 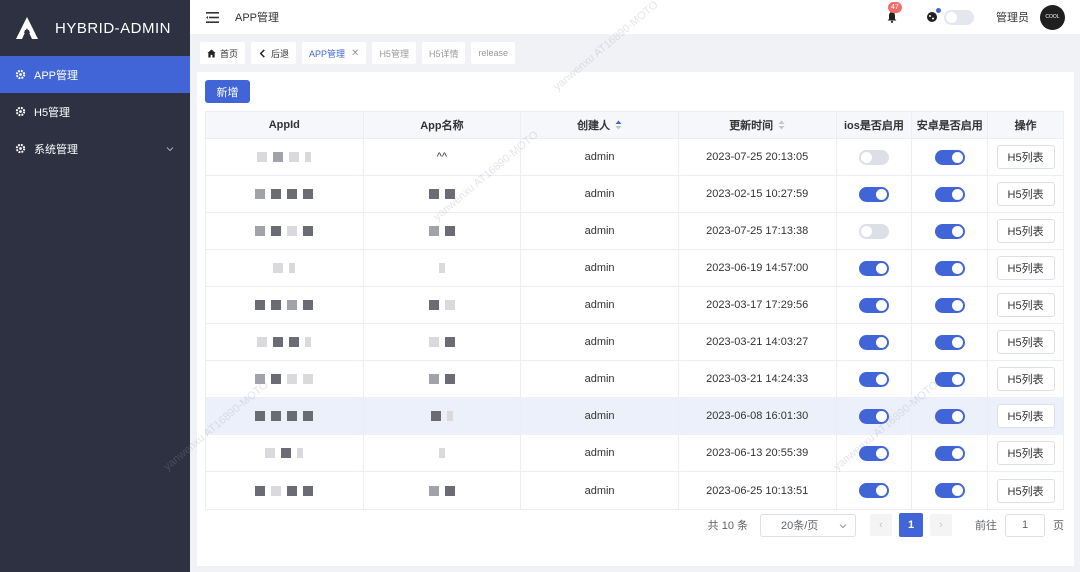 I want to click on tab-home: 首页, so click(x=223, y=53).